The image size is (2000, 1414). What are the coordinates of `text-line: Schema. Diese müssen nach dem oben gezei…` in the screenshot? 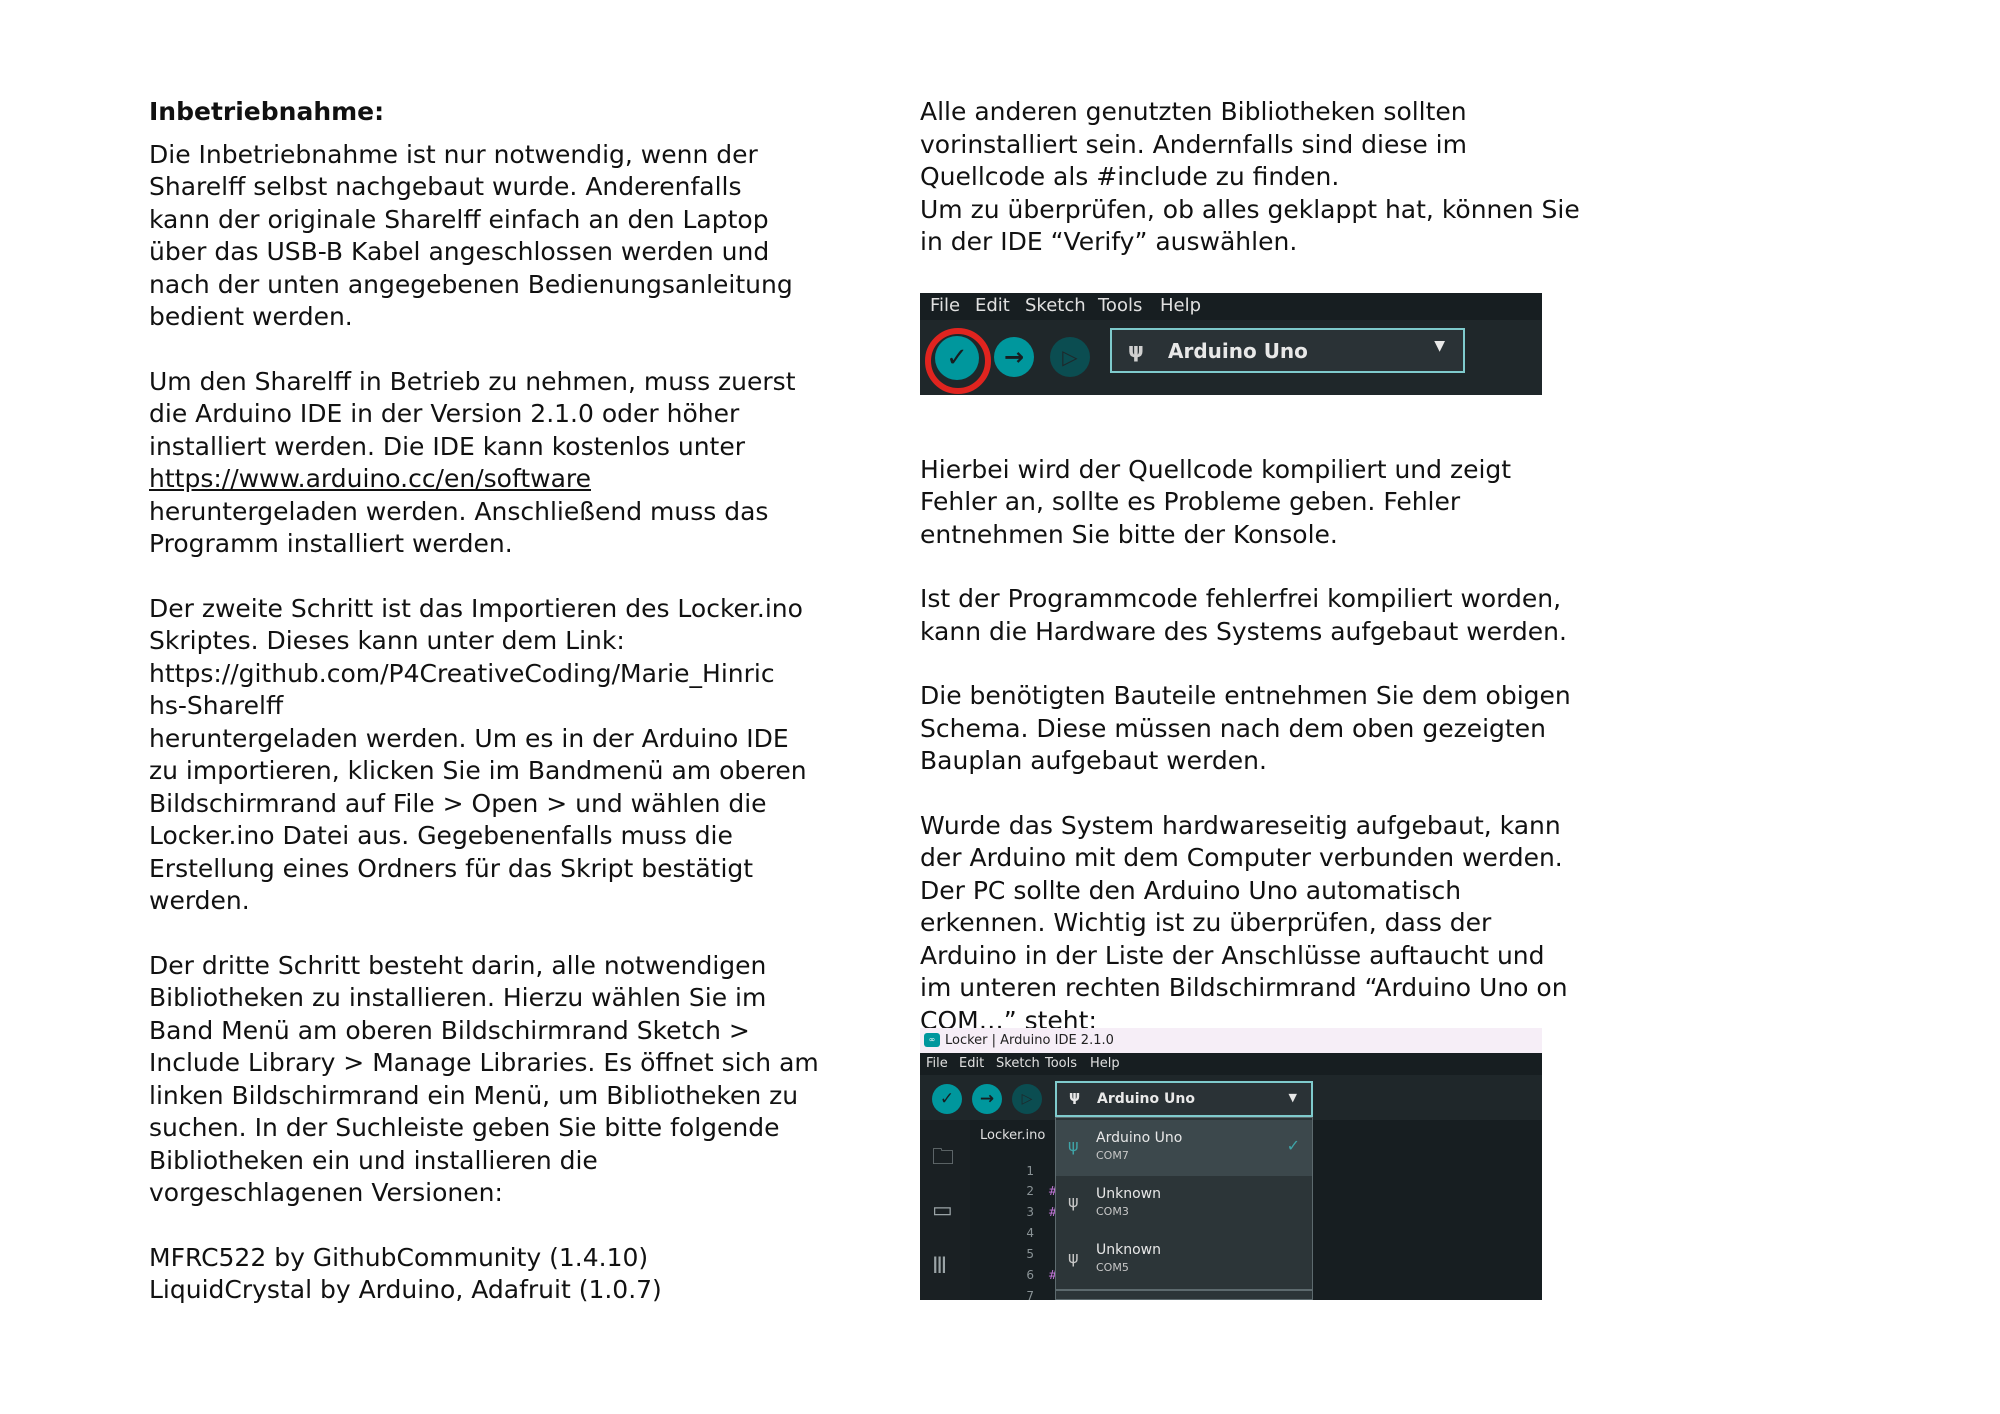 It's located at (1233, 728).